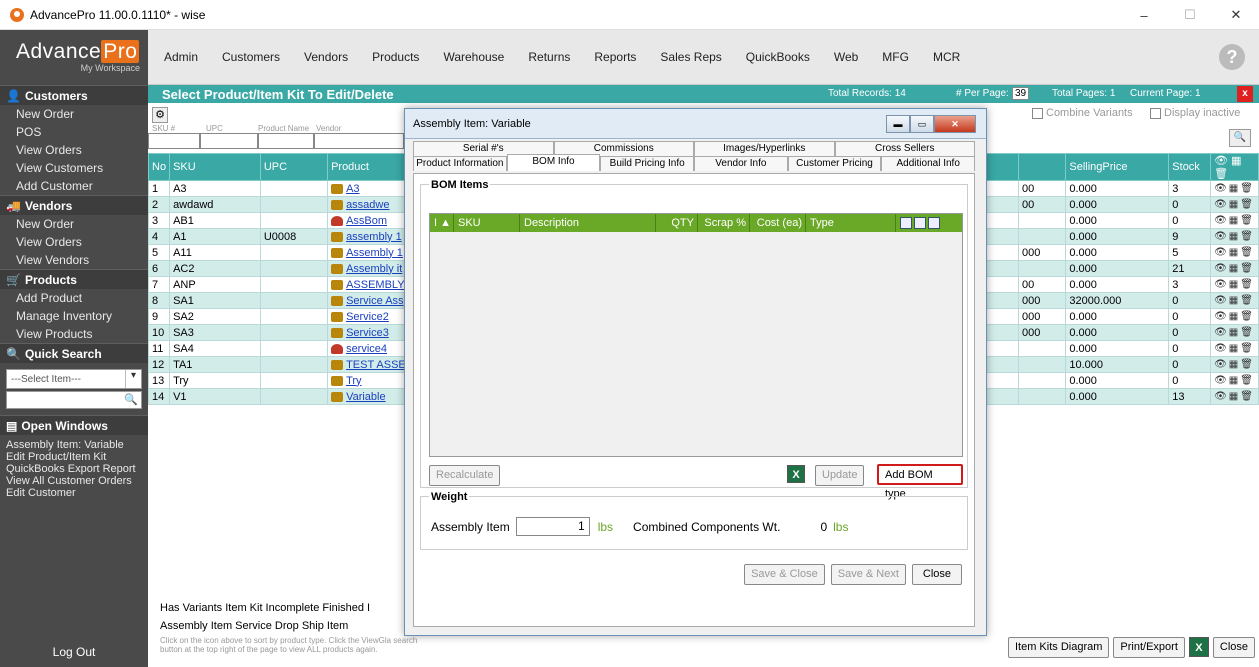  I want to click on minimize-button: –, so click(1144, 15).